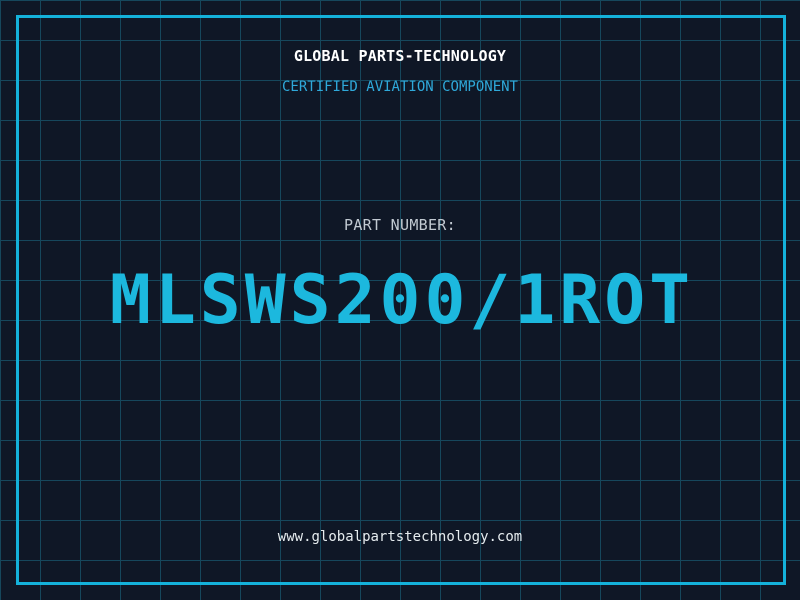 The width and height of the screenshot is (800, 600). I want to click on part-number-value: MLSWS200/1ROT, so click(402, 300).